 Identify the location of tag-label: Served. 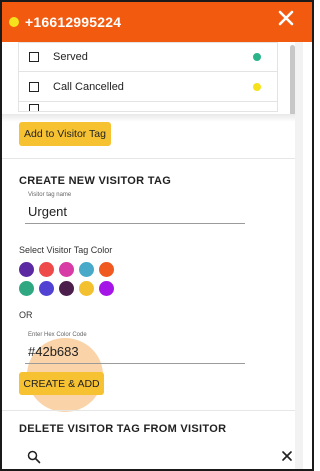
(70, 57).